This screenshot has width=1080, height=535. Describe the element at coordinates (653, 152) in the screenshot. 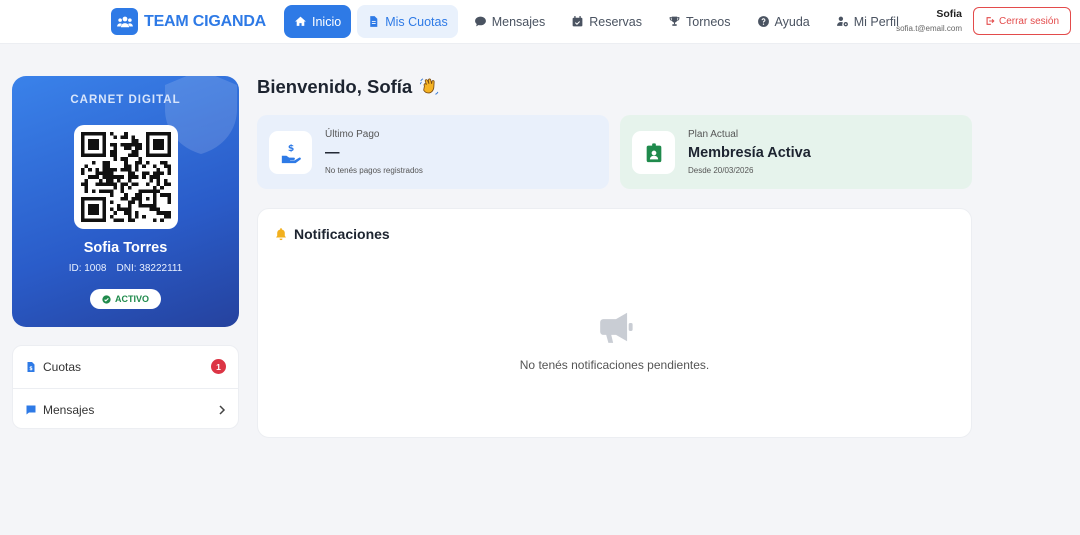

I see `id-badge-icon` at that location.